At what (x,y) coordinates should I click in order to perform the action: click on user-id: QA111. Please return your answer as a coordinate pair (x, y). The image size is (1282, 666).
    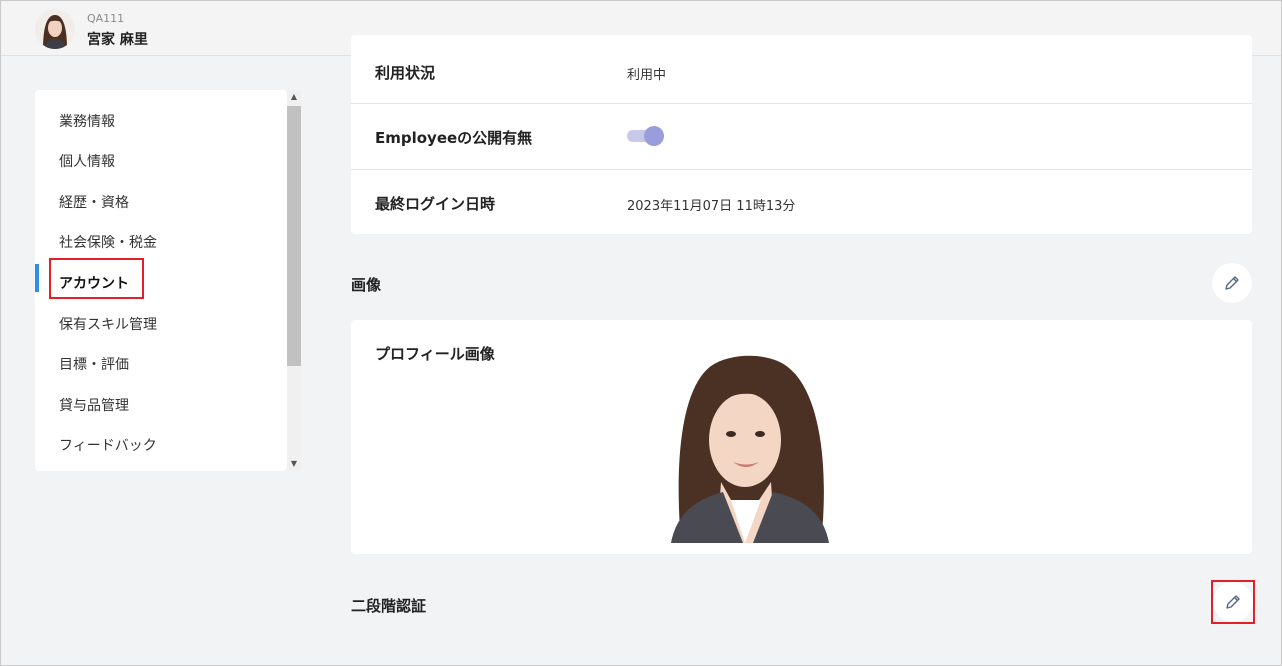
    Looking at the image, I should click on (106, 18).